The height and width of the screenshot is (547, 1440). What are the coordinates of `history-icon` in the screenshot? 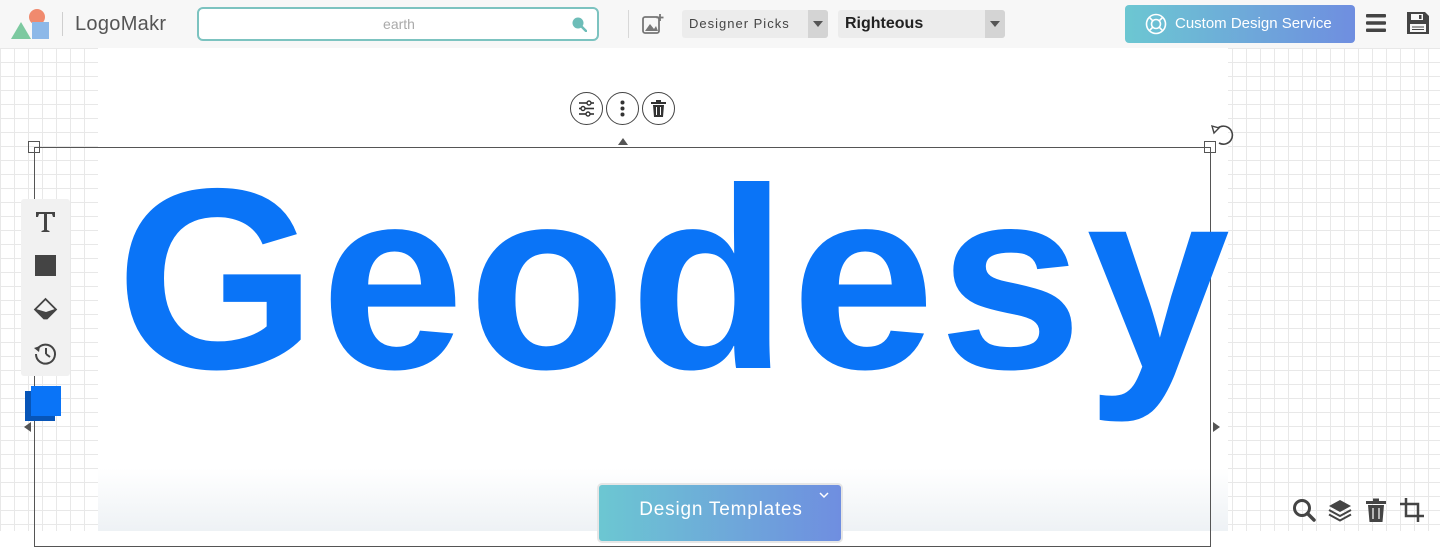 It's located at (45, 353).